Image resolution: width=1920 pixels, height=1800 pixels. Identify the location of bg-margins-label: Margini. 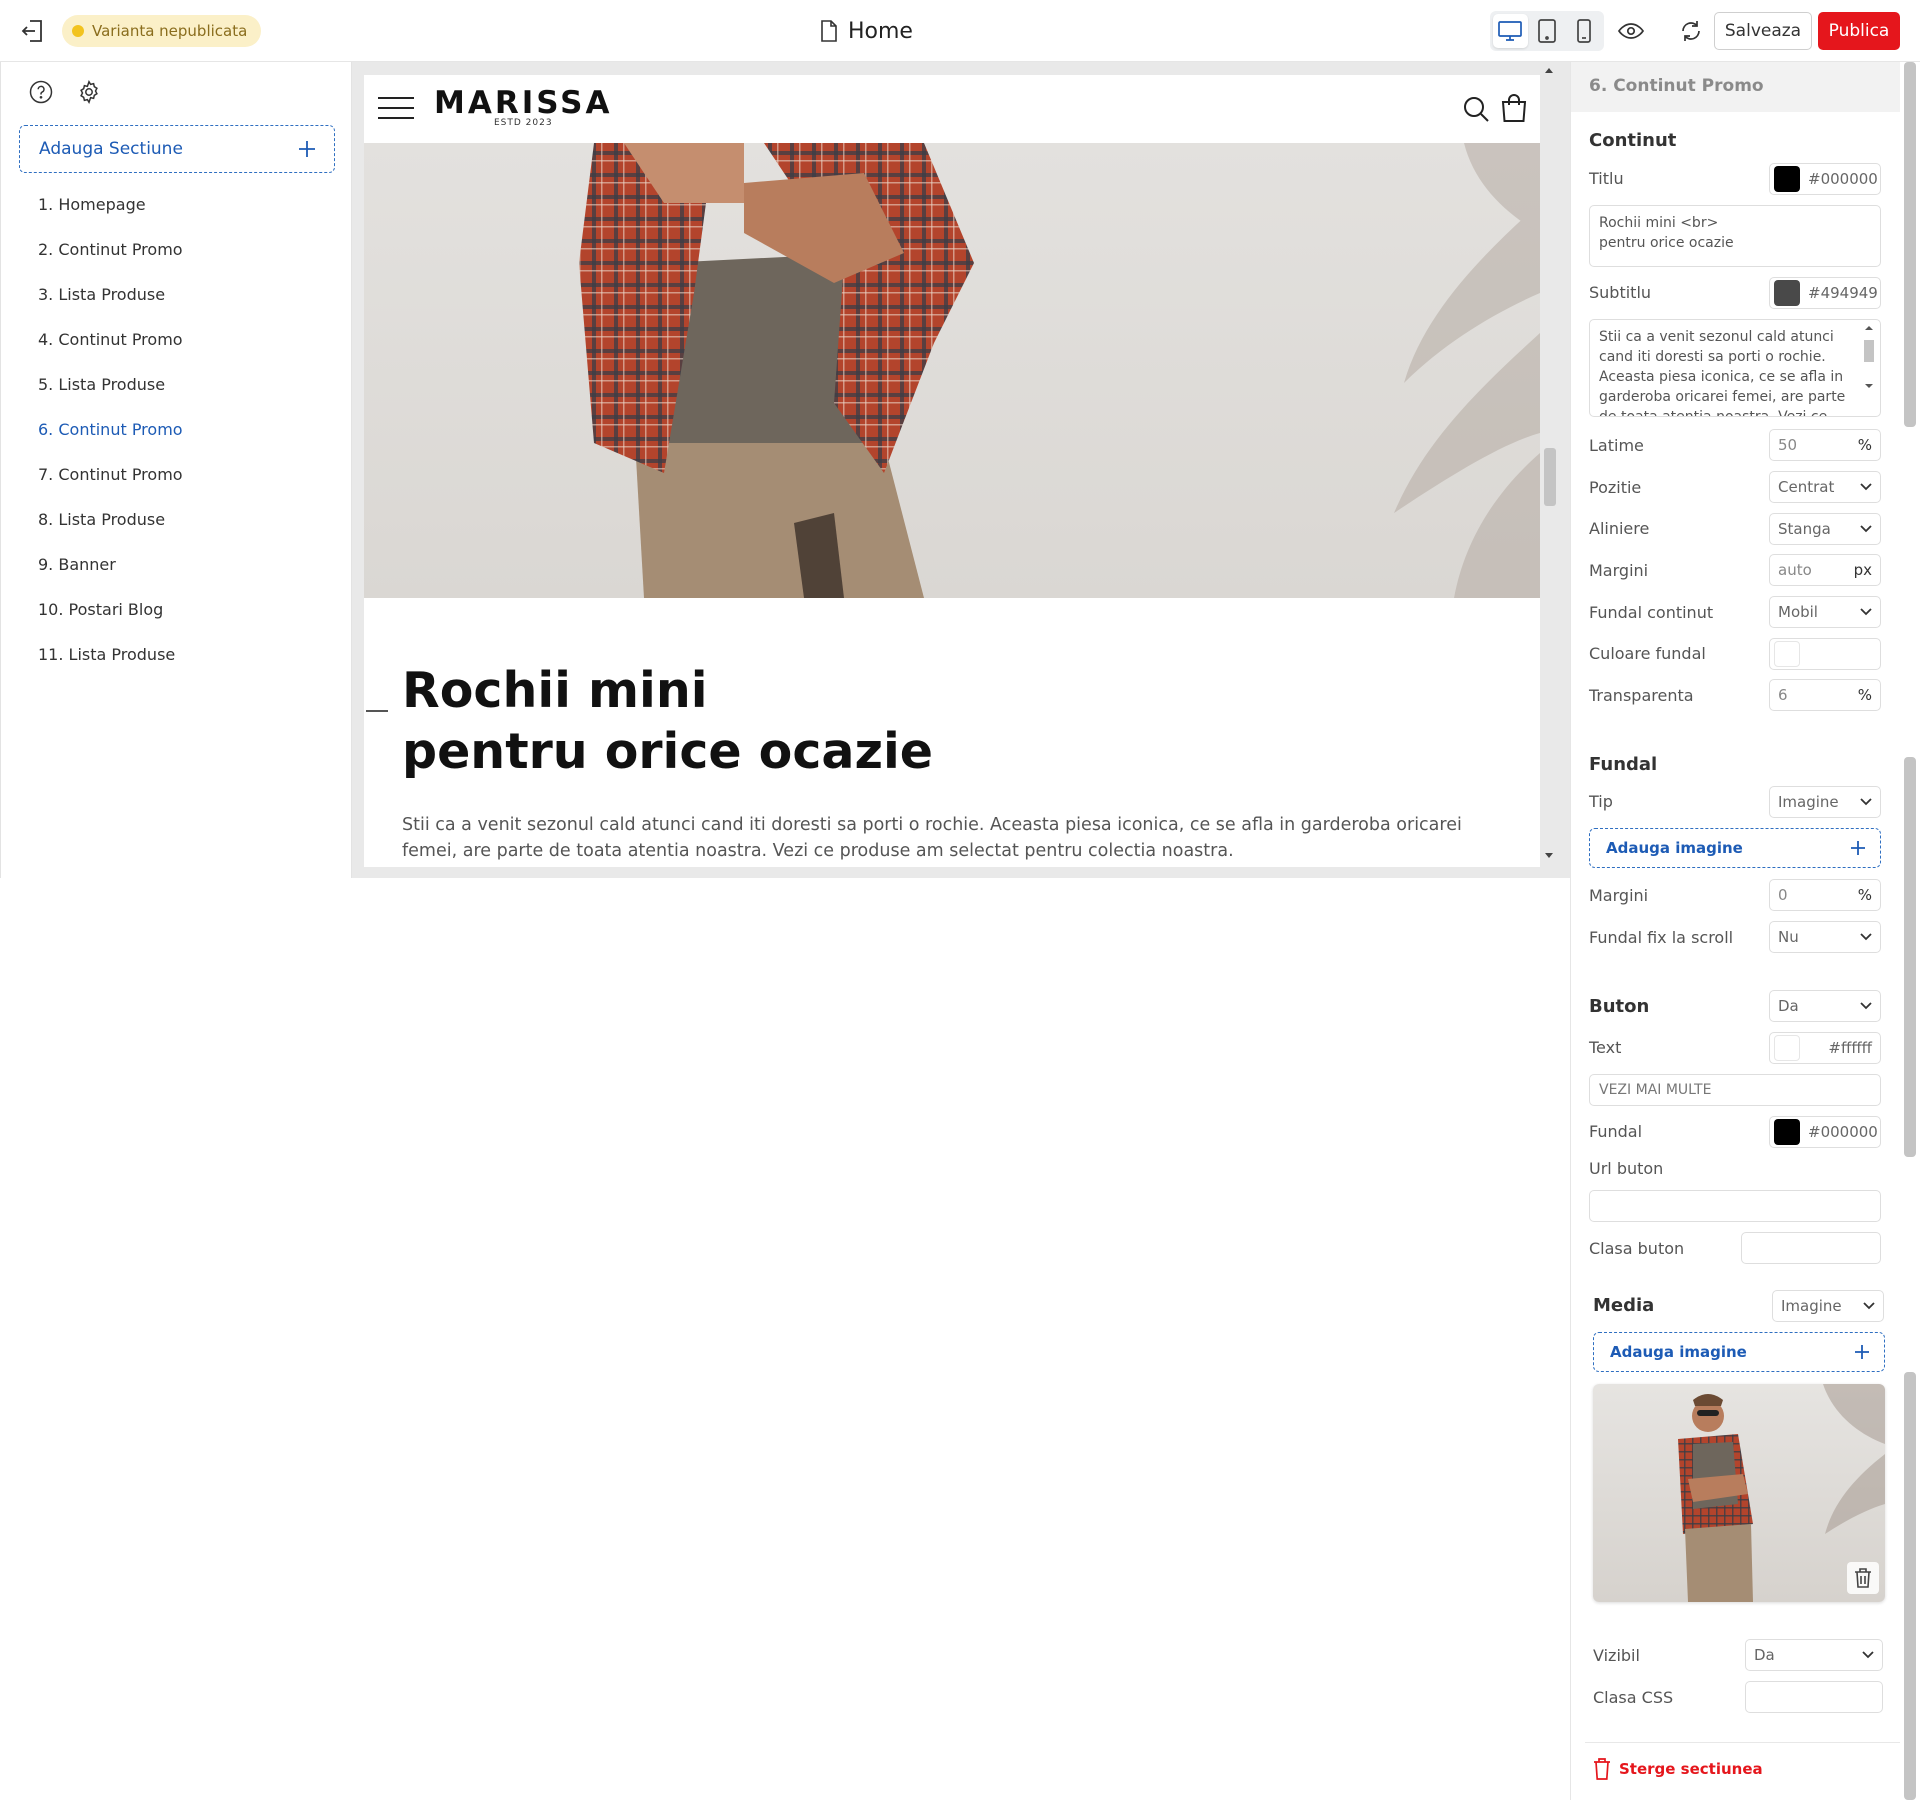
(1619, 895).